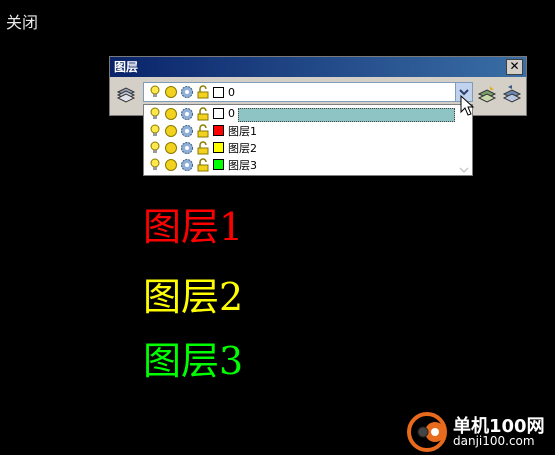 This screenshot has height=455, width=555. What do you see at coordinates (308, 147) in the screenshot?
I see `list-item: 图层2` at bounding box center [308, 147].